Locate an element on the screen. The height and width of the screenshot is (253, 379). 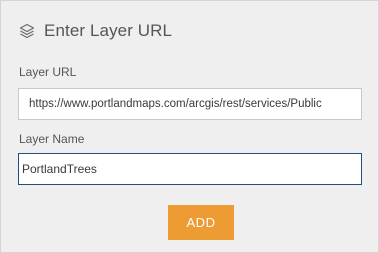
add-button: ADD is located at coordinates (201, 222).